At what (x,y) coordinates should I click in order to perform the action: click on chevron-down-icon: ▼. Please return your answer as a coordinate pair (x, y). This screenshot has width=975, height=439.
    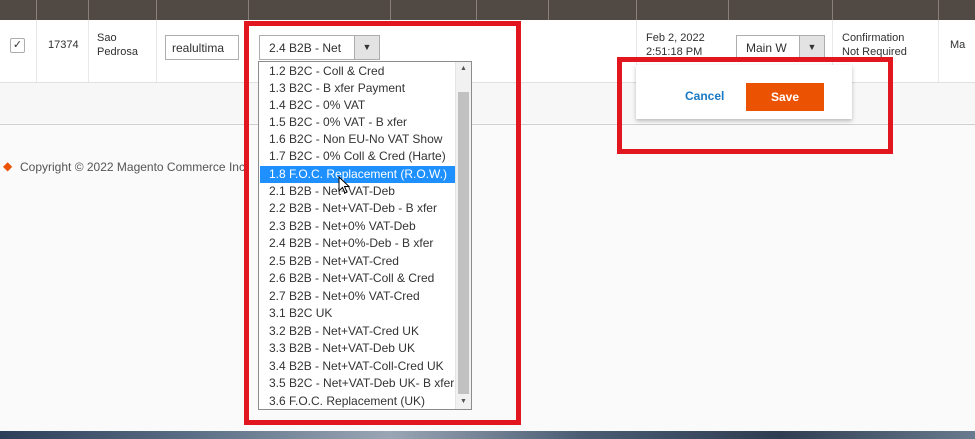
    Looking at the image, I should click on (811, 47).